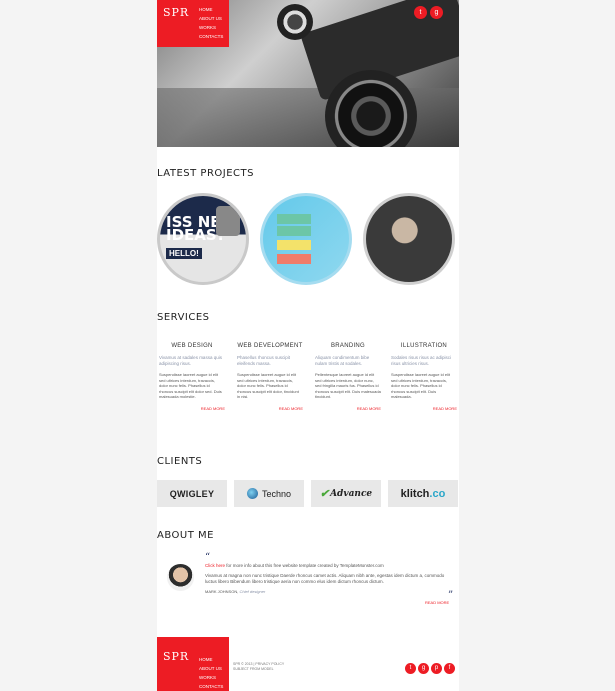  What do you see at coordinates (185, 535) in the screenshot?
I see `about-heading: ABOUT ME` at bounding box center [185, 535].